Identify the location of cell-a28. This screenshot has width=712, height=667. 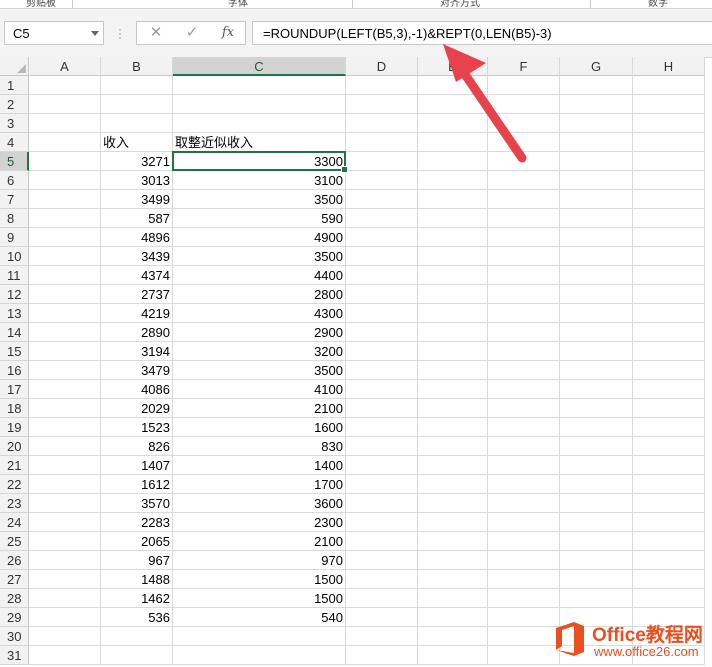
(65, 598).